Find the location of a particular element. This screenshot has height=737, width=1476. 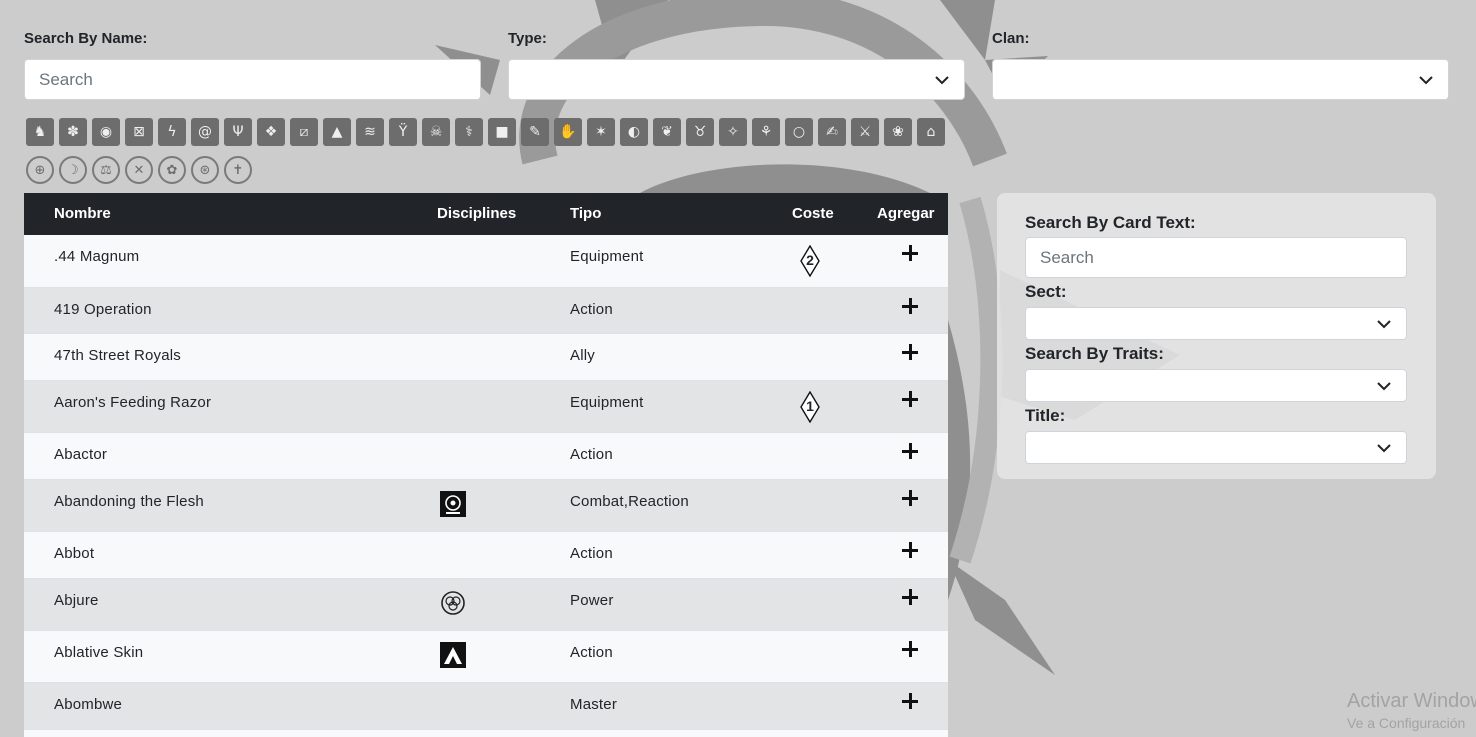

cost-value: 1 is located at coordinates (810, 406).